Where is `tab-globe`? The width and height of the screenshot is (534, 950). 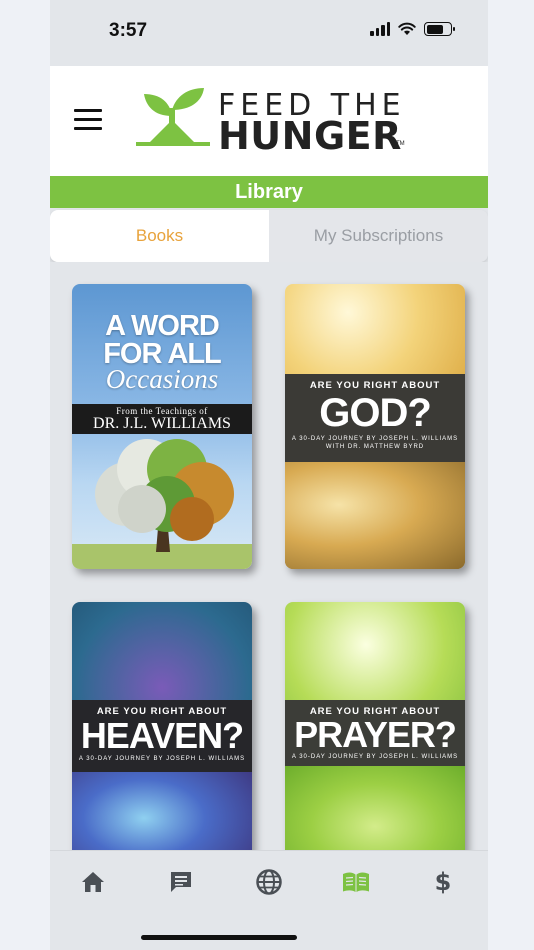 tab-globe is located at coordinates (269, 882).